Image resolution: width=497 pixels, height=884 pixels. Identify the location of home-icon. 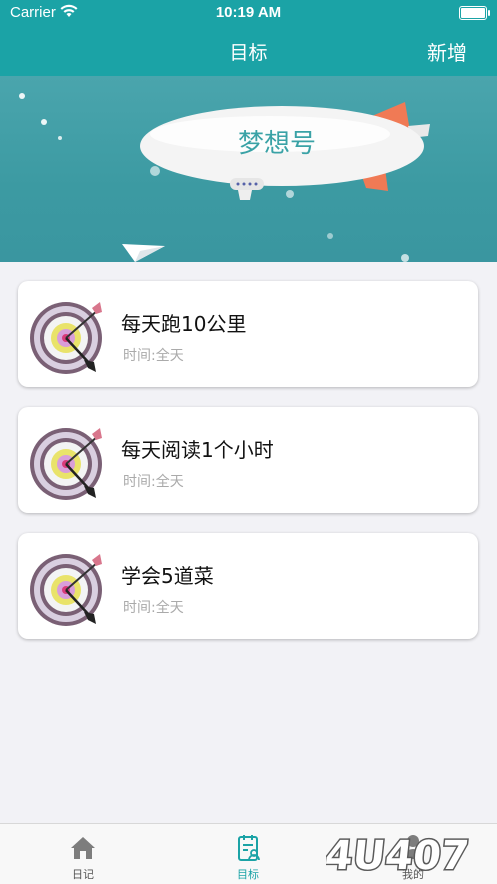
(83, 848).